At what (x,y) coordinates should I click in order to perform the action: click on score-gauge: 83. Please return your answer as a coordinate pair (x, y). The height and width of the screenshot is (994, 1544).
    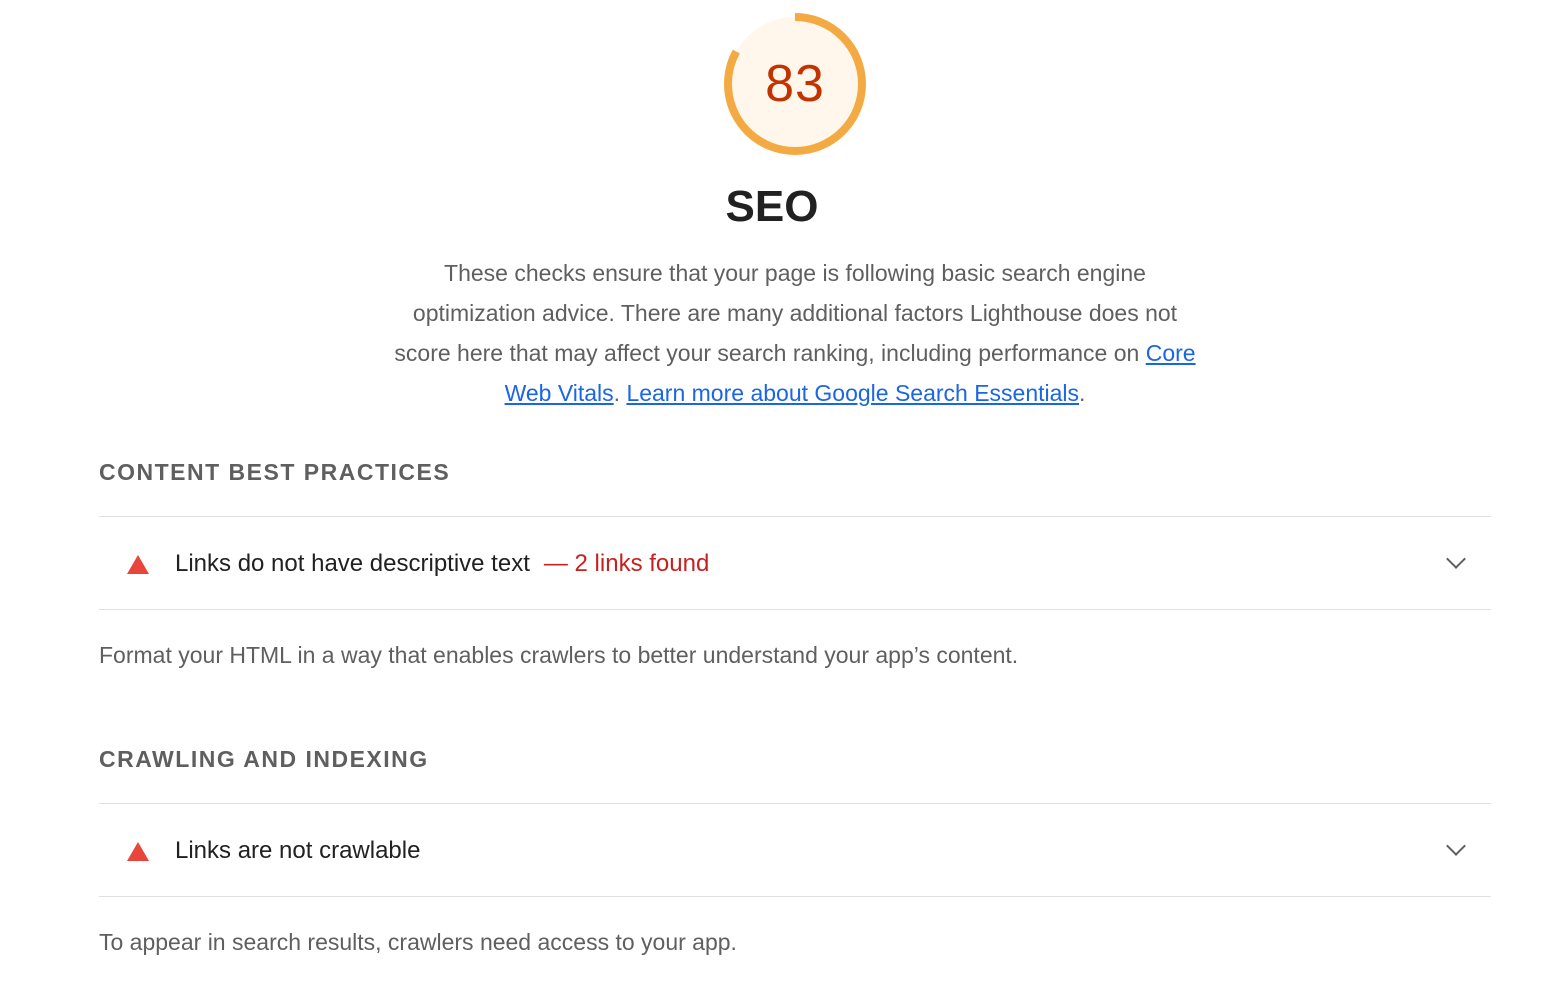
    Looking at the image, I should click on (795, 84).